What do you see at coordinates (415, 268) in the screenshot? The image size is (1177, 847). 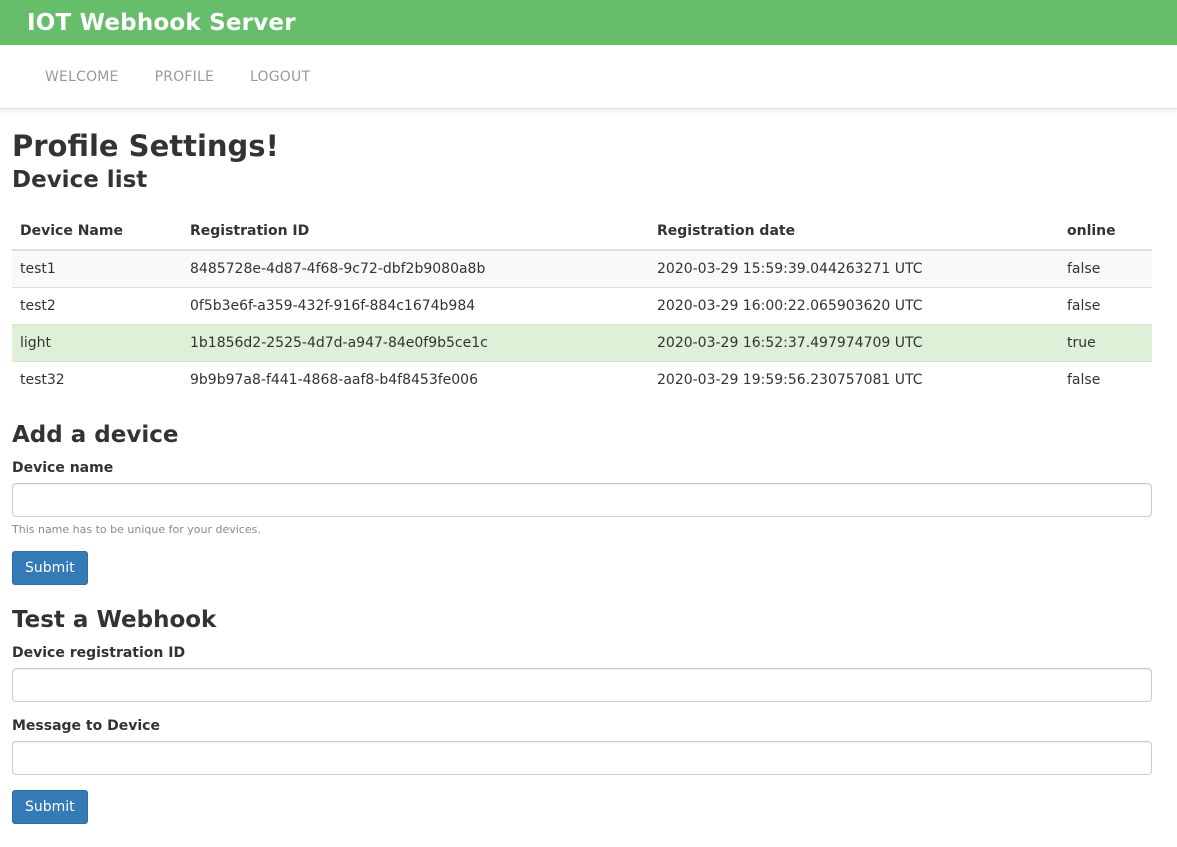 I see `registration-id-cell: 8485728e-4d87-4f68-9c72-dbf2b9080a8b` at bounding box center [415, 268].